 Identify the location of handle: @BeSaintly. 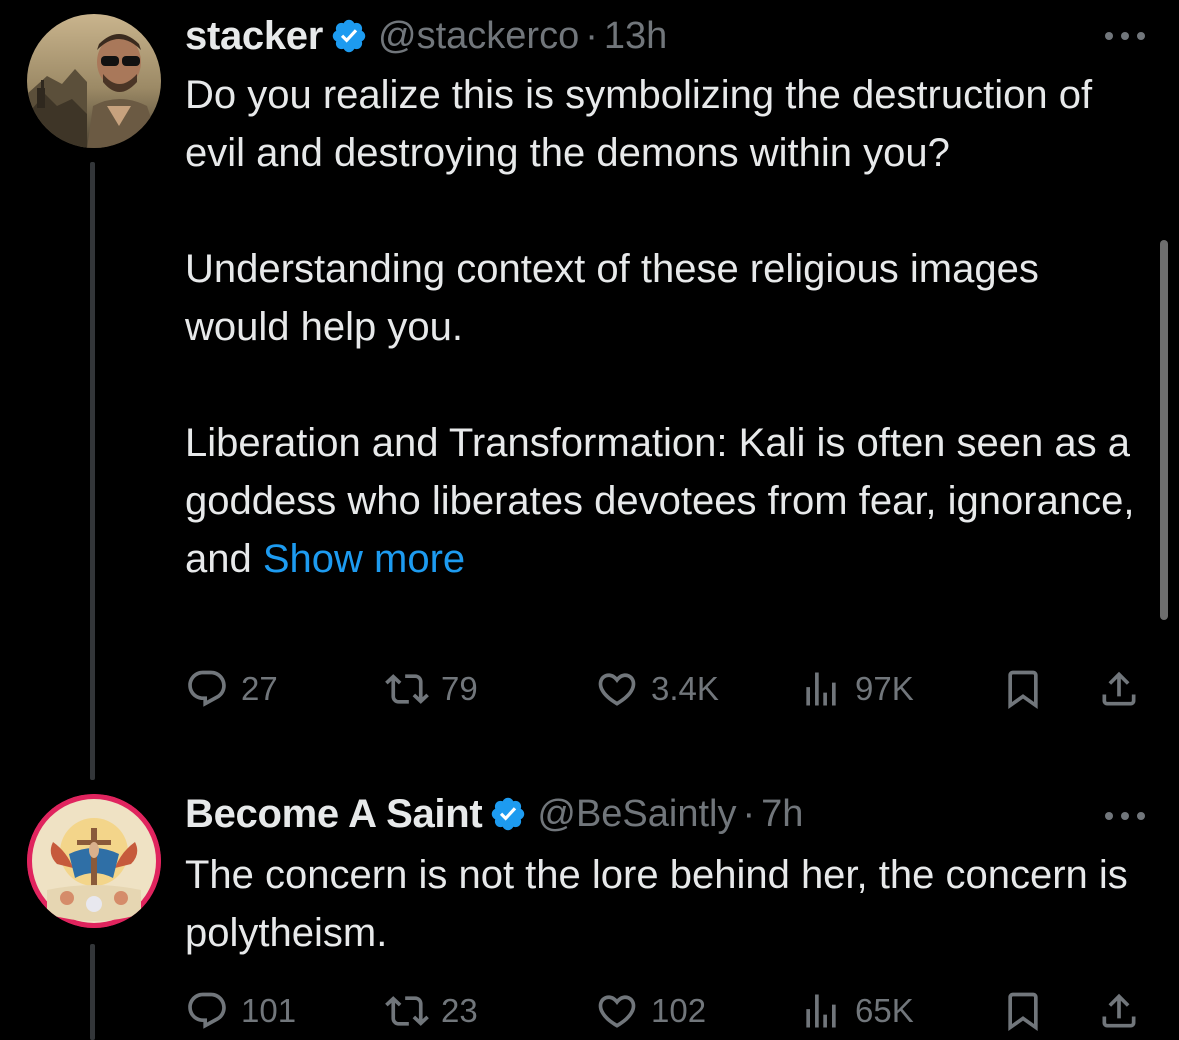
(636, 814).